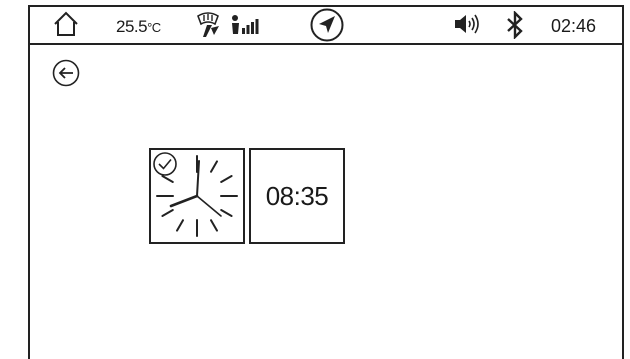 This screenshot has height=359, width=630. I want to click on status-bar: 25.5°C 02:46, so click(327, 25).